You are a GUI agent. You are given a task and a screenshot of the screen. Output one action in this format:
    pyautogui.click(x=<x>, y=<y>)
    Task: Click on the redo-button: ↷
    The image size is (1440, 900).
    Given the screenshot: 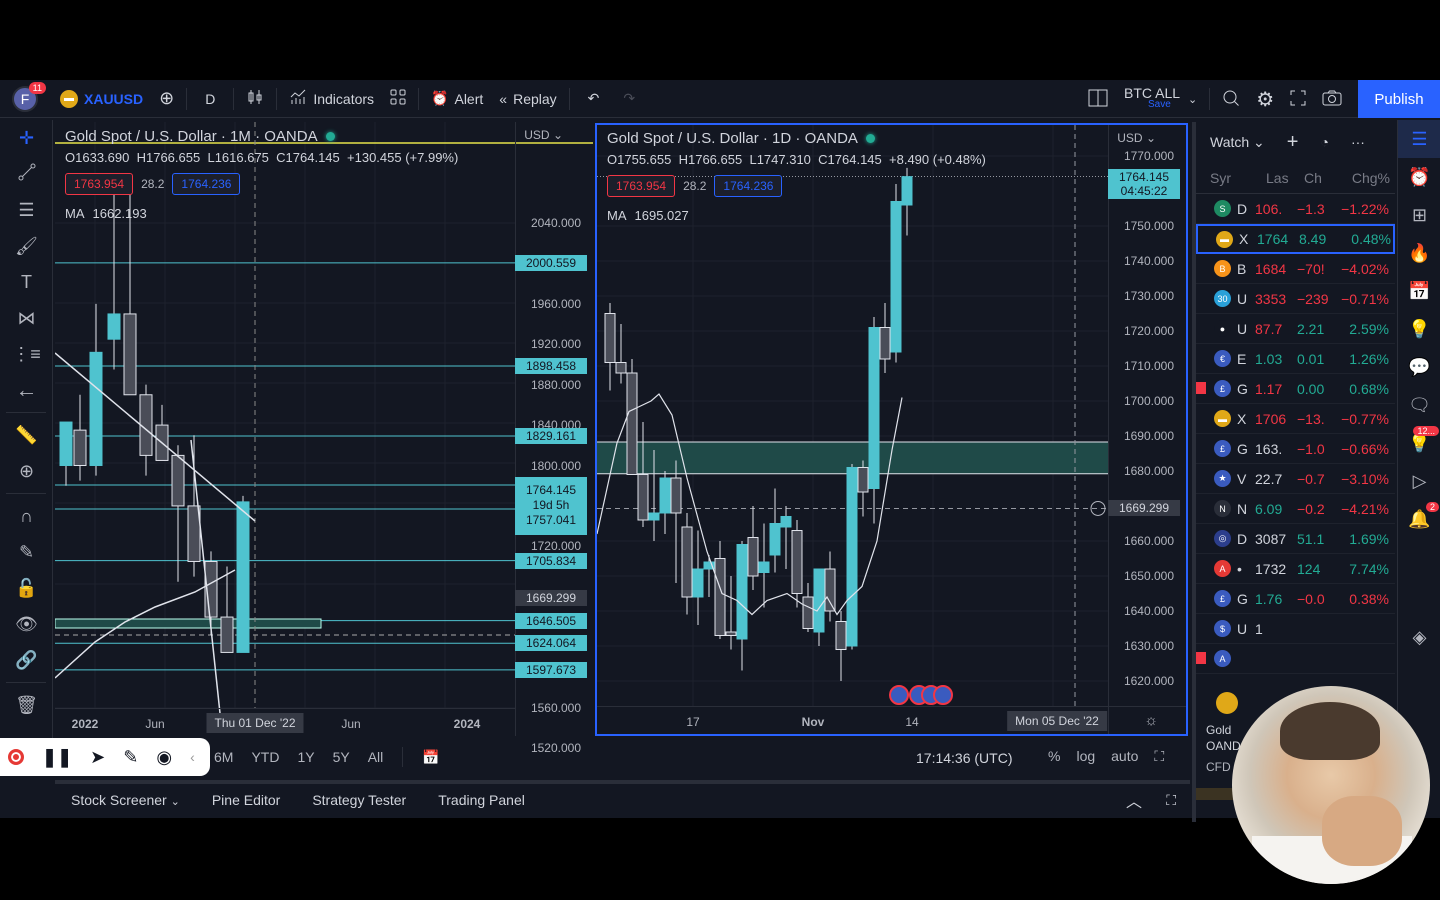 What is the action you would take?
    pyautogui.click(x=629, y=99)
    